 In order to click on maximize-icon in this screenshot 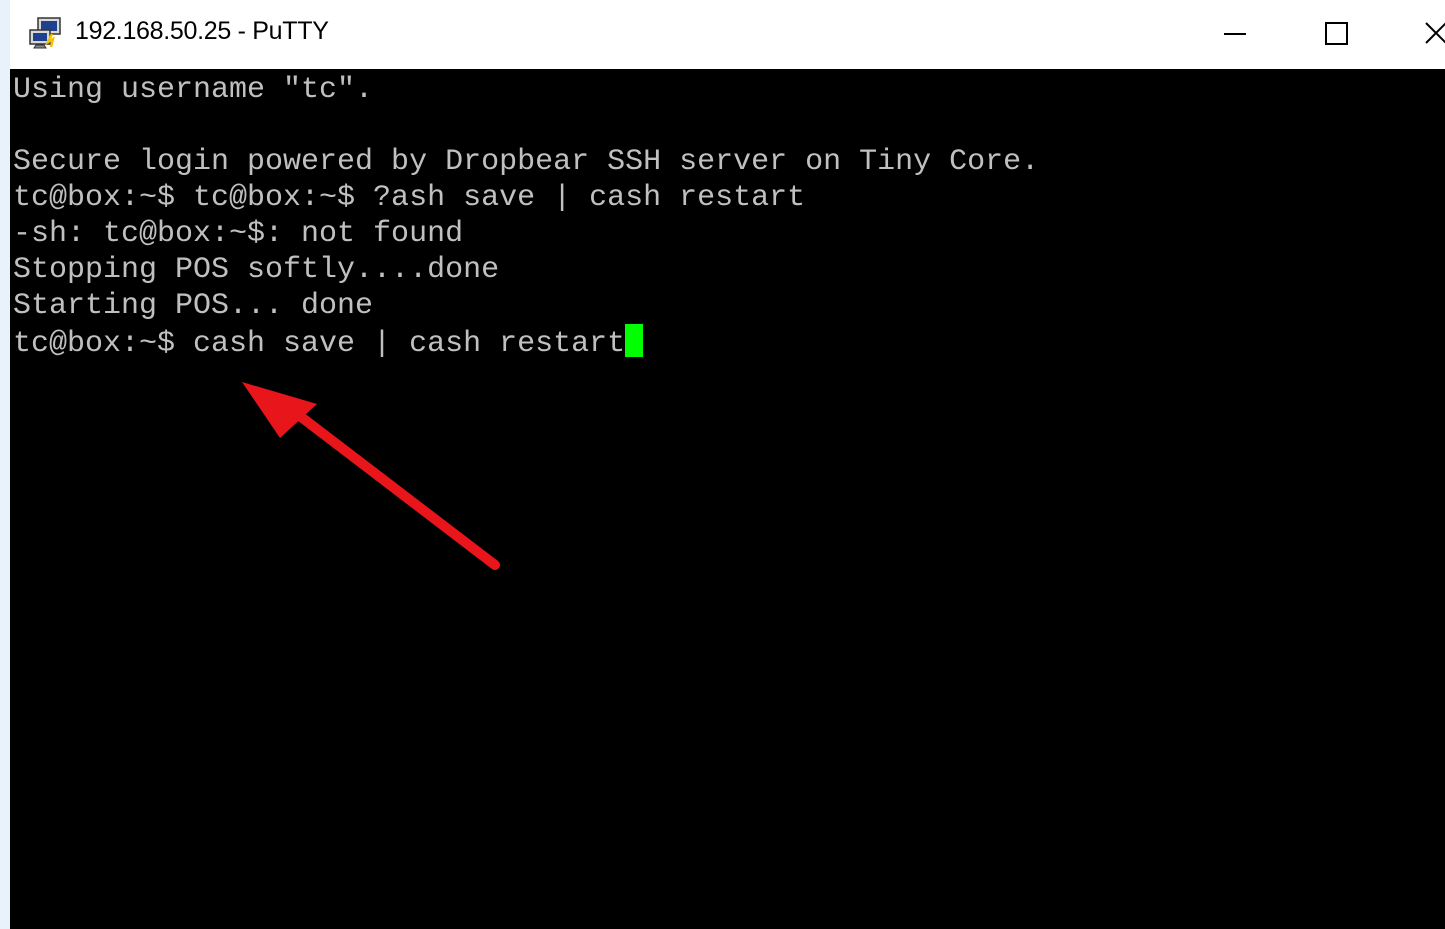, I will do `click(1336, 33)`.